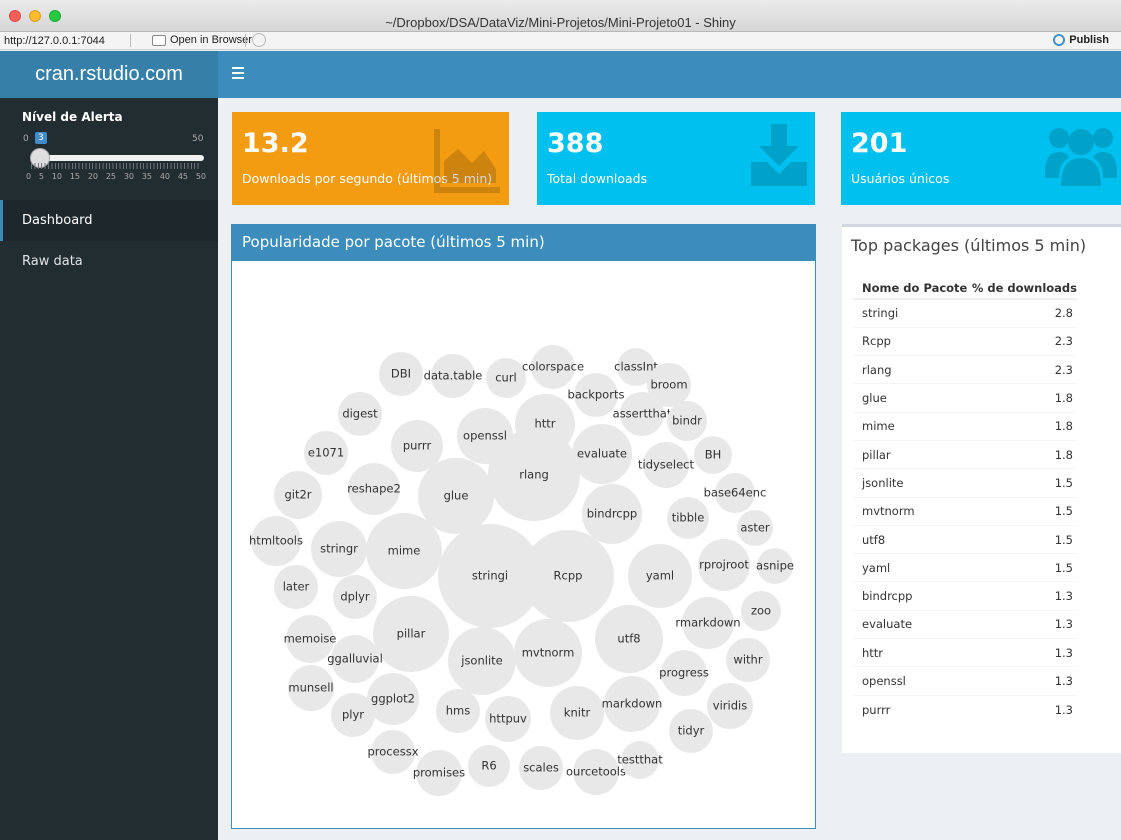  What do you see at coordinates (117, 158) in the screenshot?
I see `slider-track` at bounding box center [117, 158].